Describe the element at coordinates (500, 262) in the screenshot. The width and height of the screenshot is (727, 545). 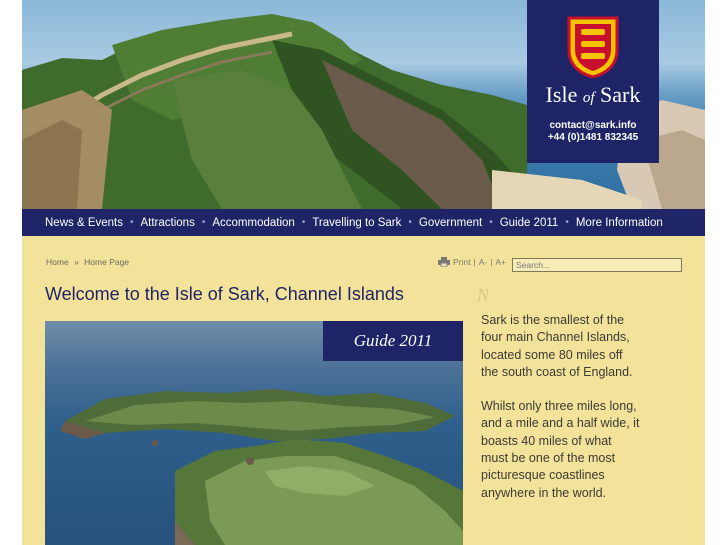
I see `text-larger-button: A+` at that location.